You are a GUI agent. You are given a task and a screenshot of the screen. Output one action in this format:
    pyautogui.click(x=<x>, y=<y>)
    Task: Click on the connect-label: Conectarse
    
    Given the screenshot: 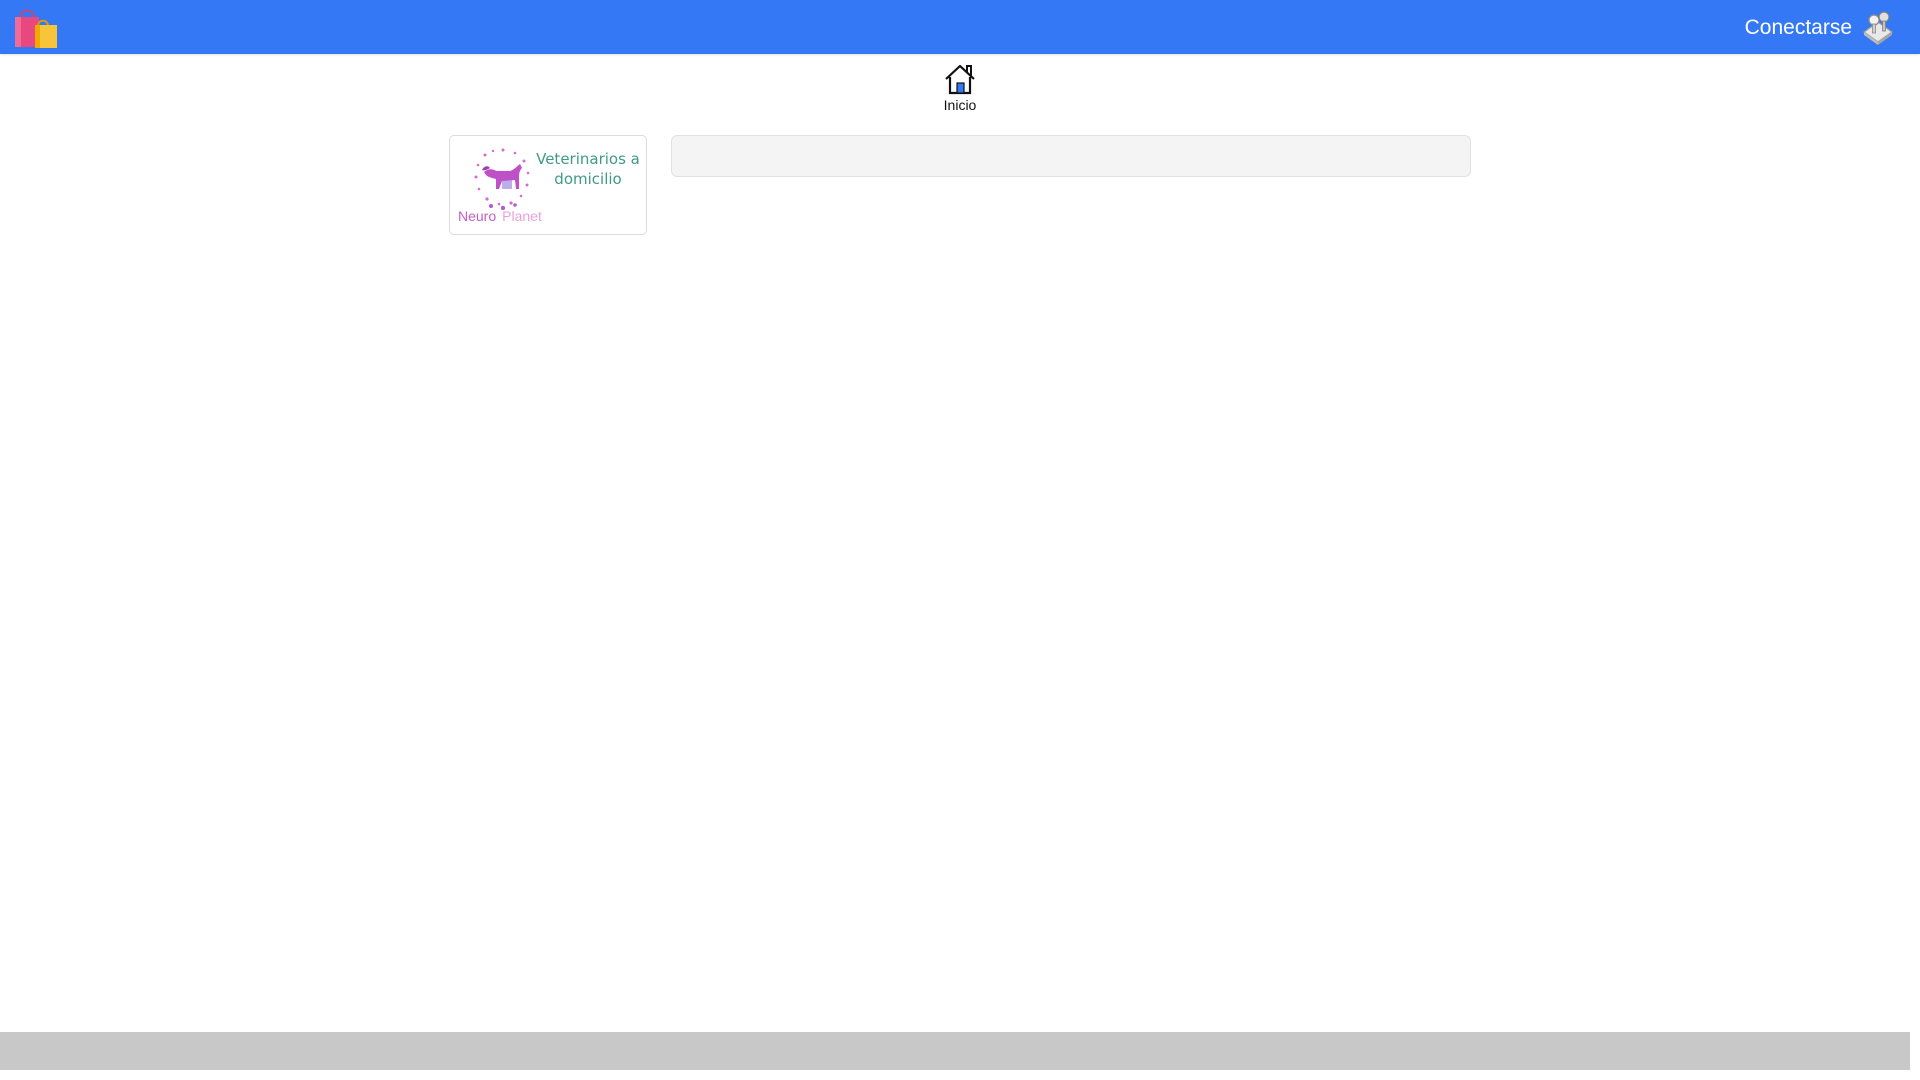 What is the action you would take?
    pyautogui.click(x=1798, y=27)
    